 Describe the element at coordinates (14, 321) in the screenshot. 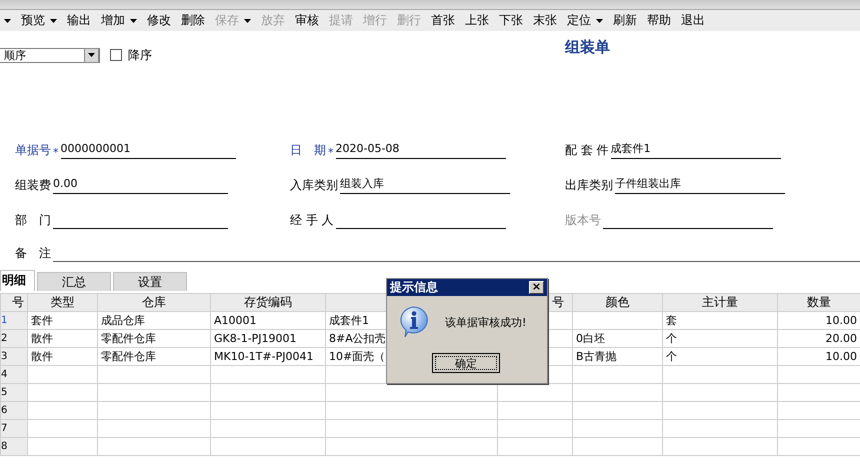

I see `row-number: 1` at that location.